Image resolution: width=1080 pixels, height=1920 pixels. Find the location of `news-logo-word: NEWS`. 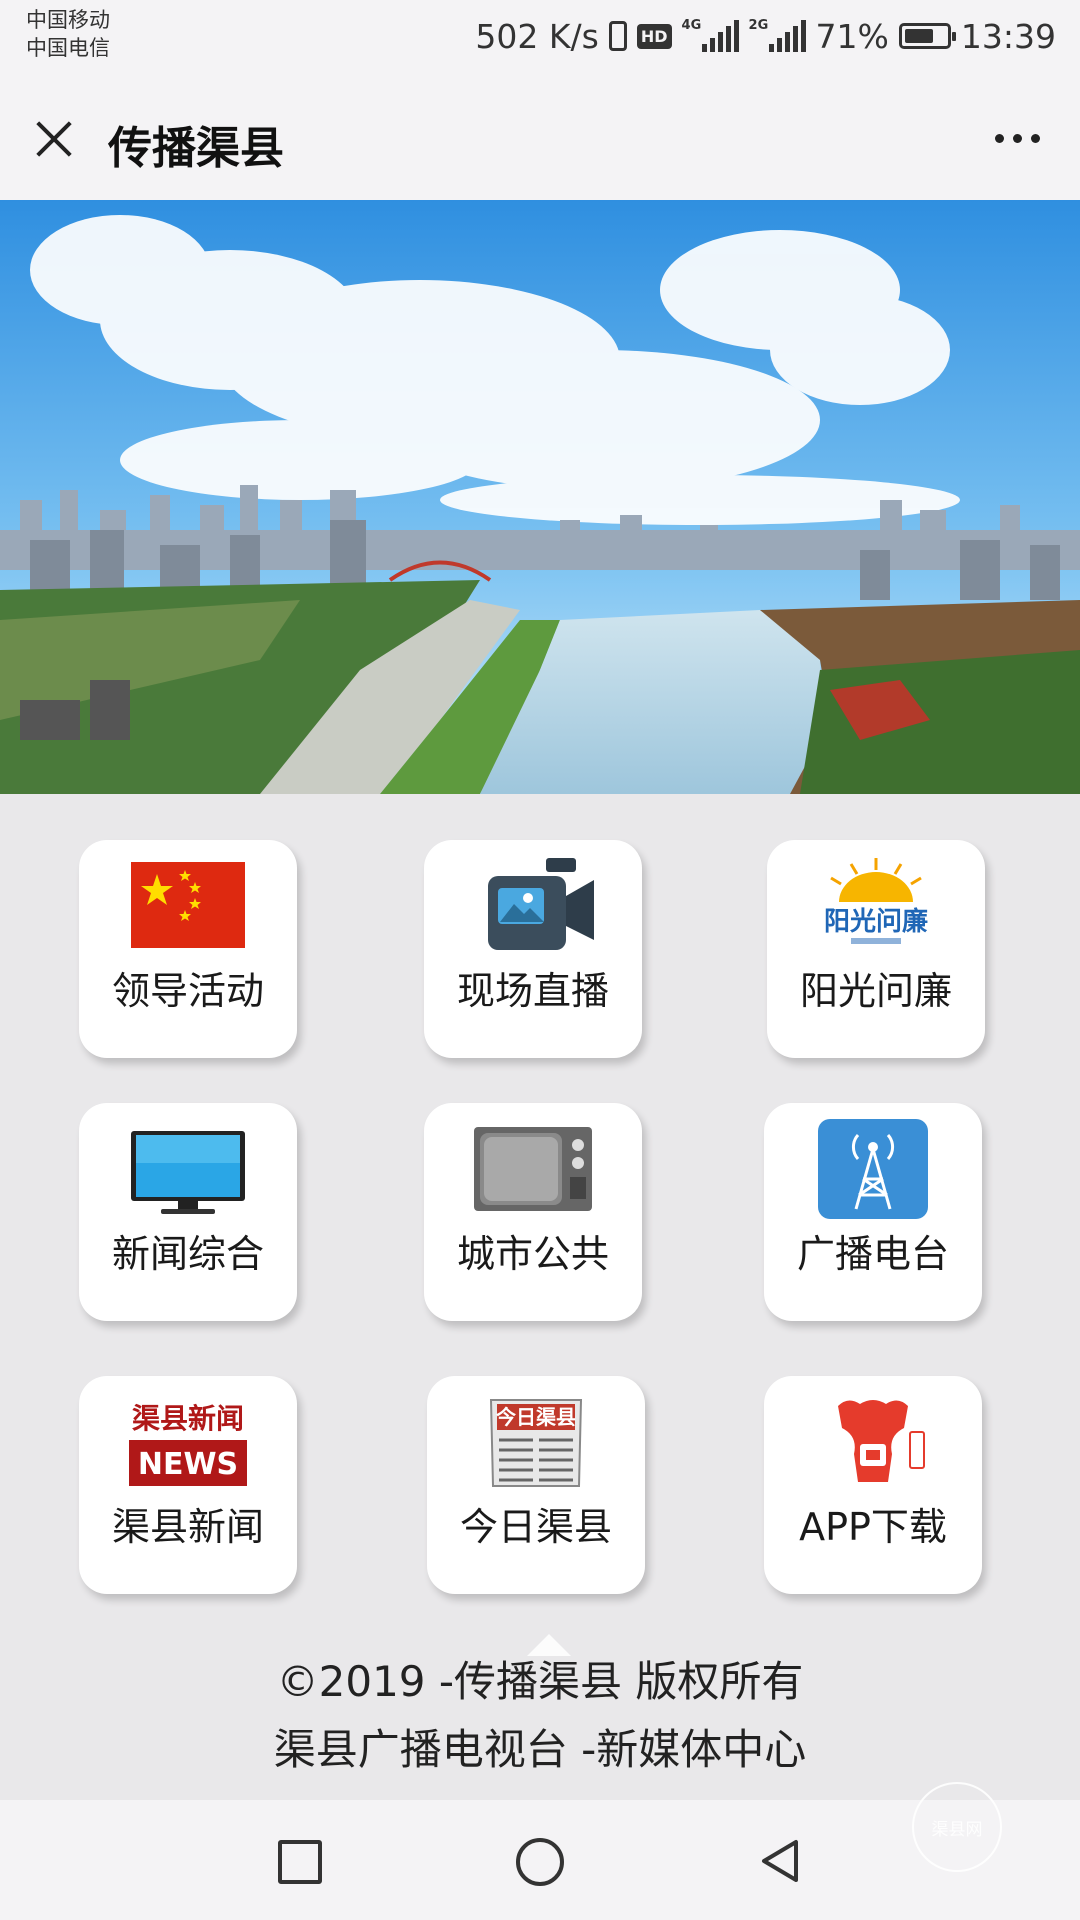

news-logo-word: NEWS is located at coordinates (188, 1464).